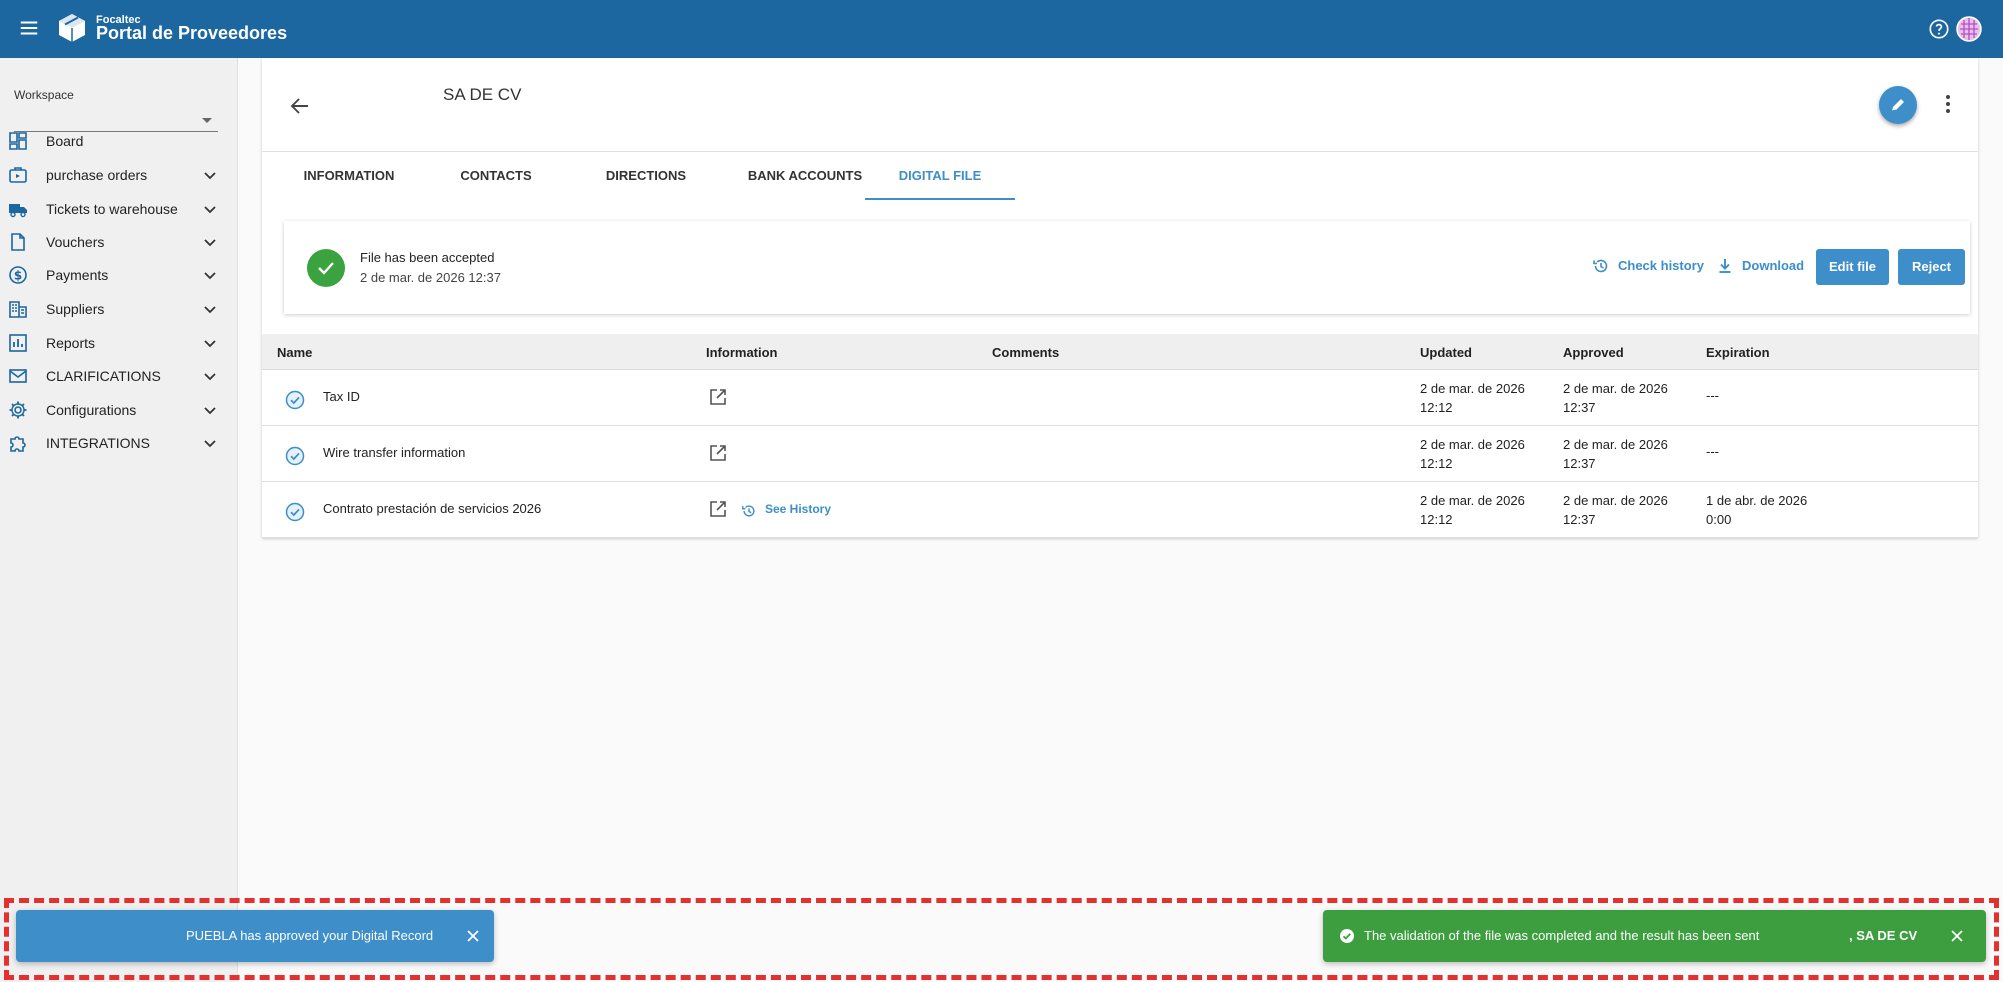 The width and height of the screenshot is (2003, 982). What do you see at coordinates (119, 274) in the screenshot?
I see `sidebar-item-payments: $ Payments` at bounding box center [119, 274].